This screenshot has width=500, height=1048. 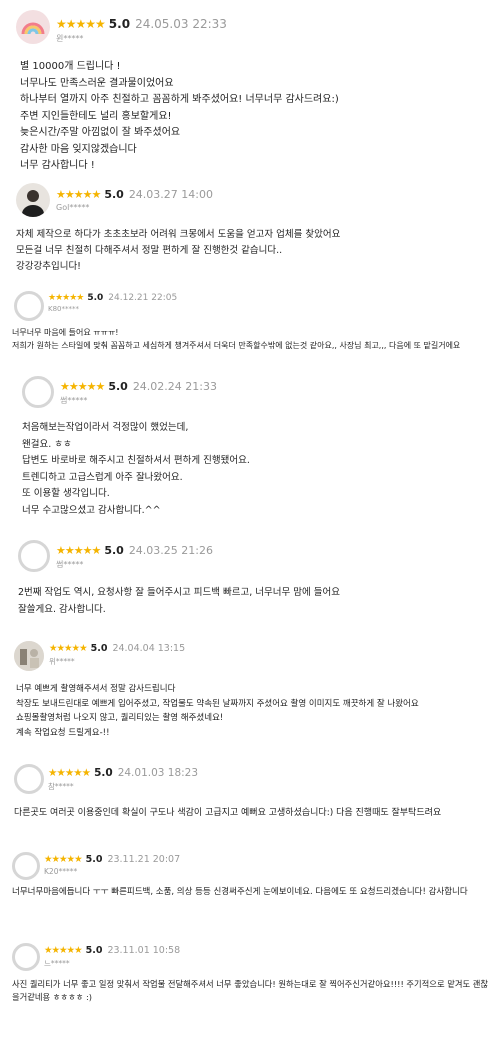 What do you see at coordinates (158, 773) in the screenshot?
I see `review-date: 24.01.03 18:23` at bounding box center [158, 773].